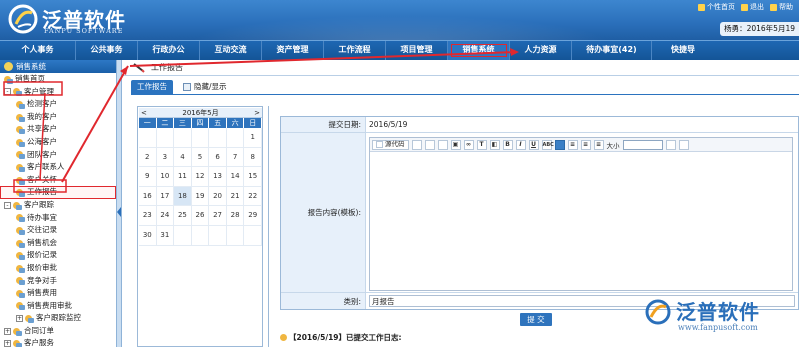  Describe the element at coordinates (598, 144) in the screenshot. I see `justify-icon: ≡` at that location.